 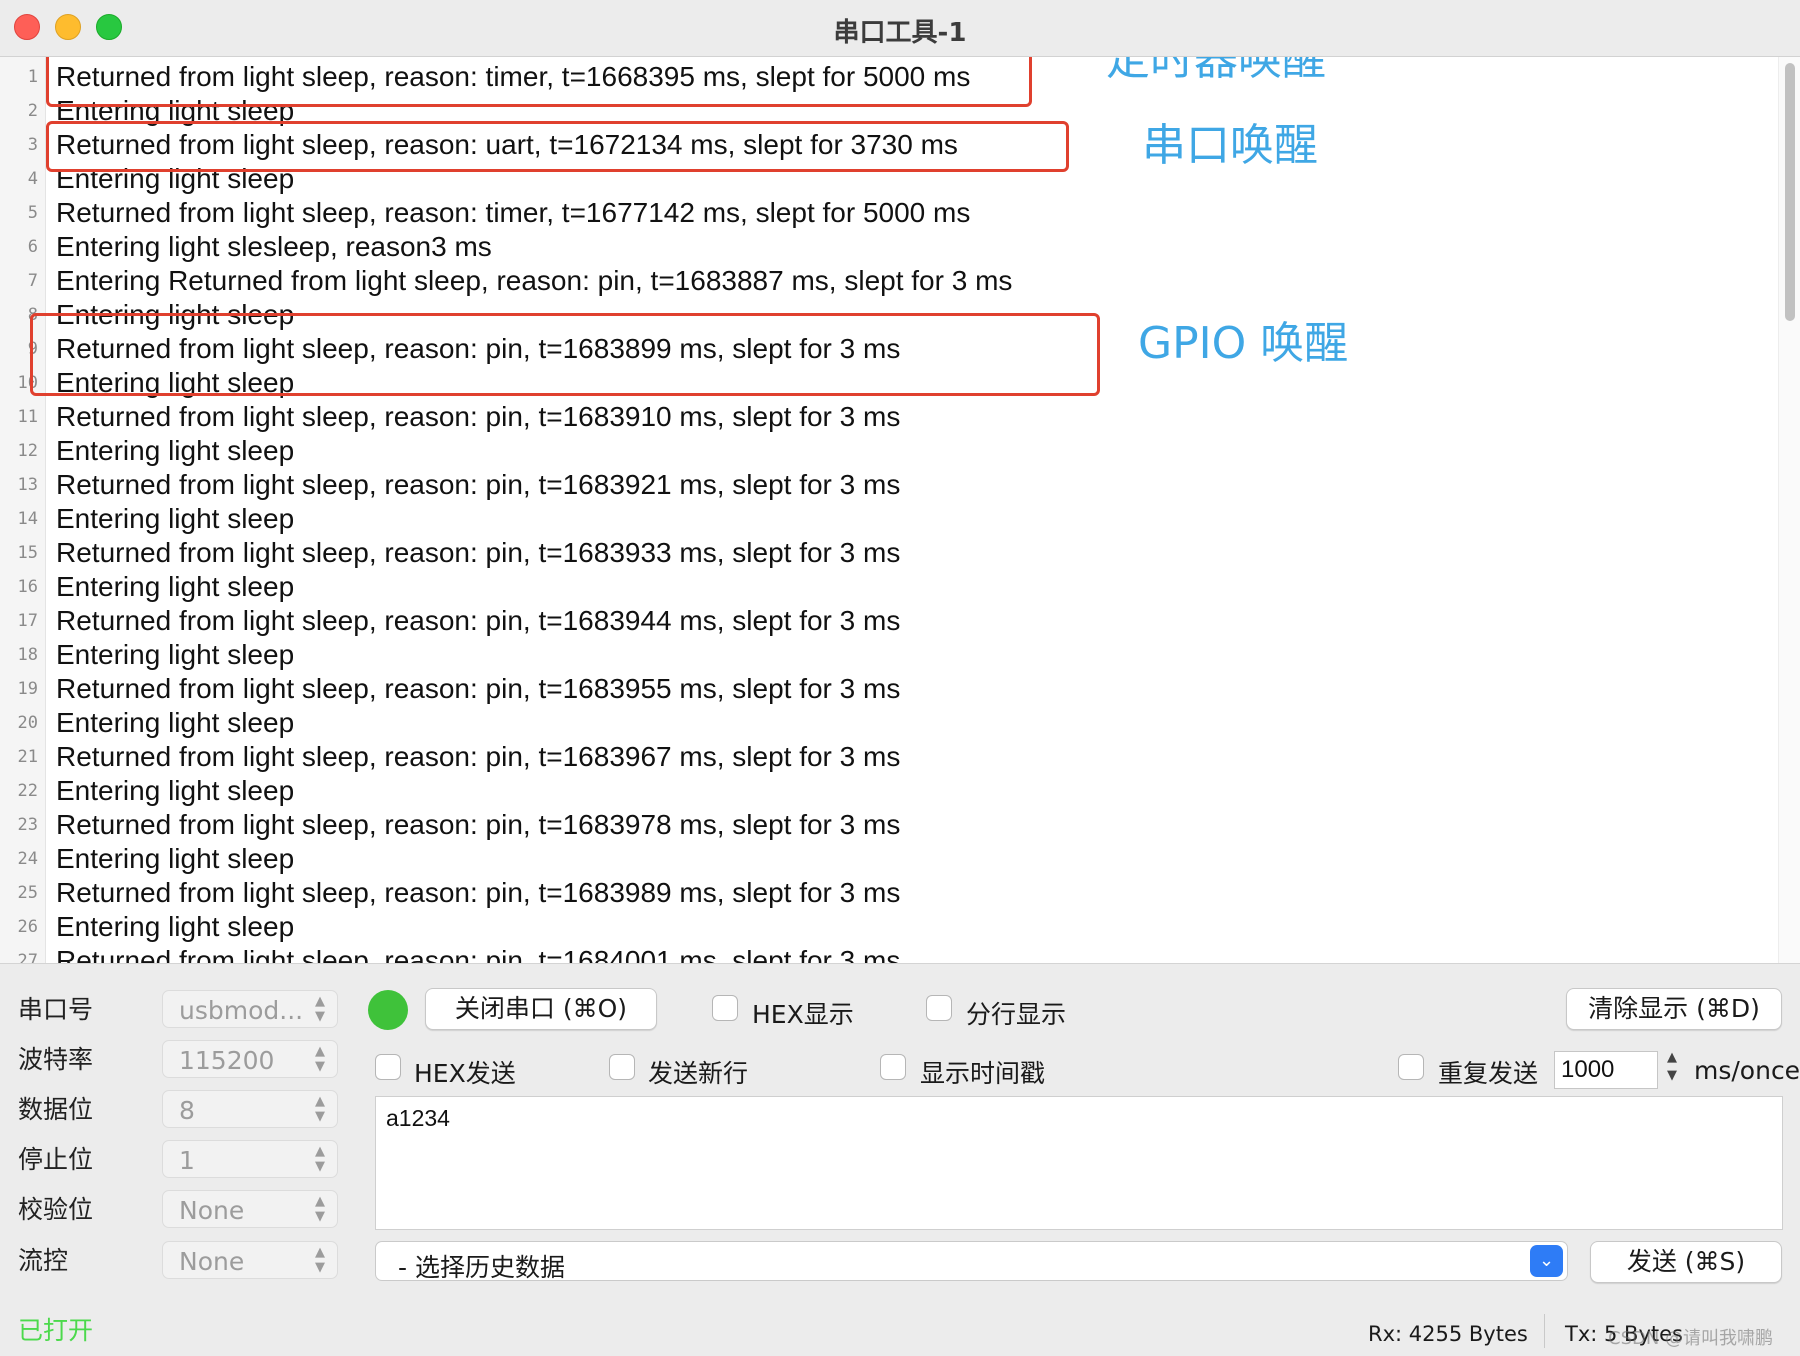 What do you see at coordinates (1544, 1331) in the screenshot?
I see `status-divider` at bounding box center [1544, 1331].